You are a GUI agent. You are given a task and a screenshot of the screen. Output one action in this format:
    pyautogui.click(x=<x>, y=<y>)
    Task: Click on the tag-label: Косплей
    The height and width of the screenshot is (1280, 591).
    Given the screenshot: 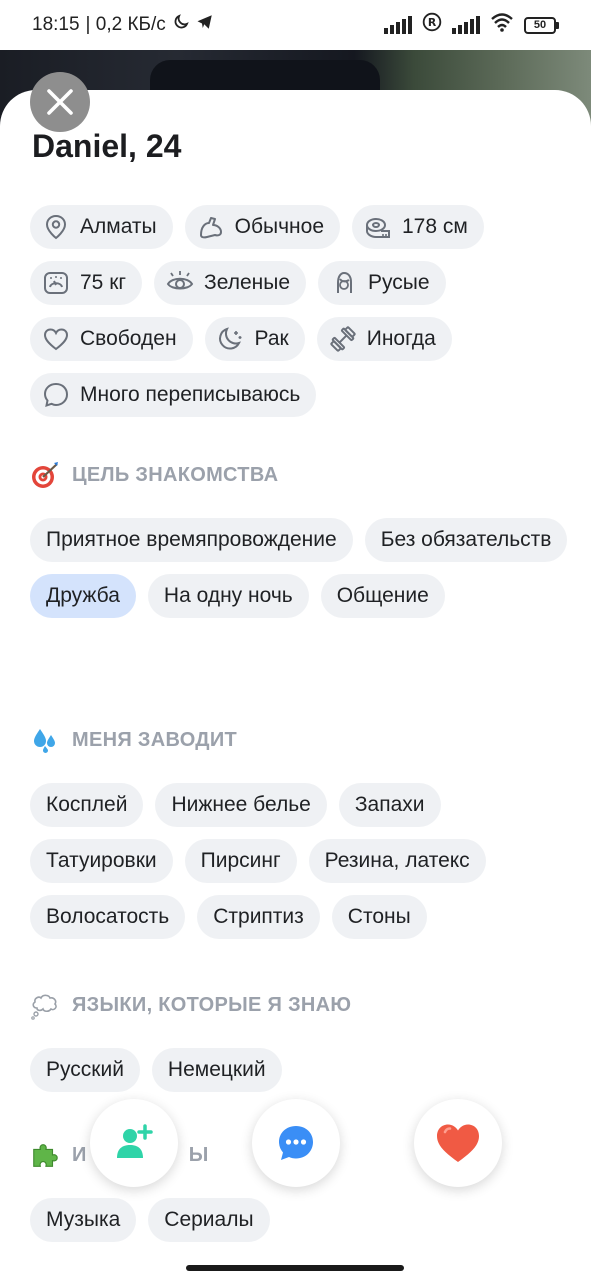 What is the action you would take?
    pyautogui.click(x=87, y=804)
    